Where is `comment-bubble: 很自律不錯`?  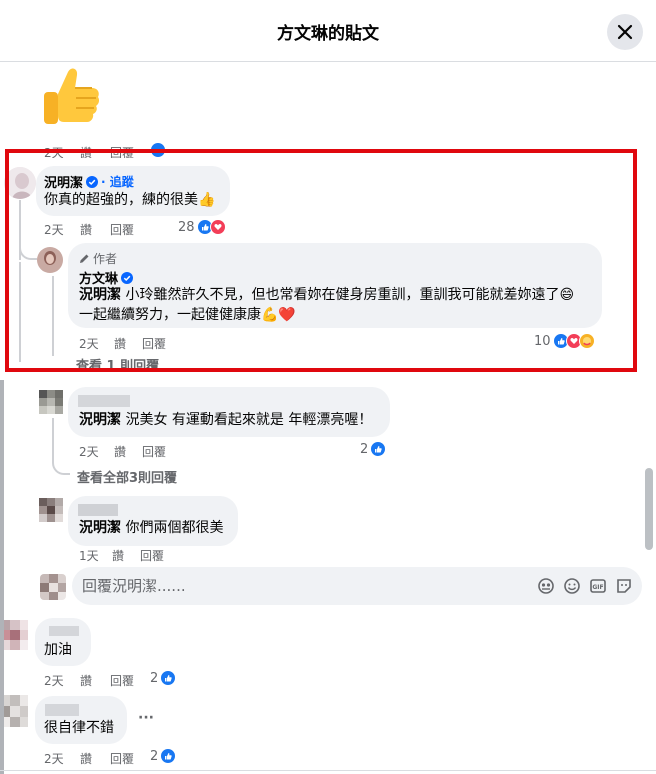 comment-bubble: 很自律不錯 is located at coordinates (81, 720).